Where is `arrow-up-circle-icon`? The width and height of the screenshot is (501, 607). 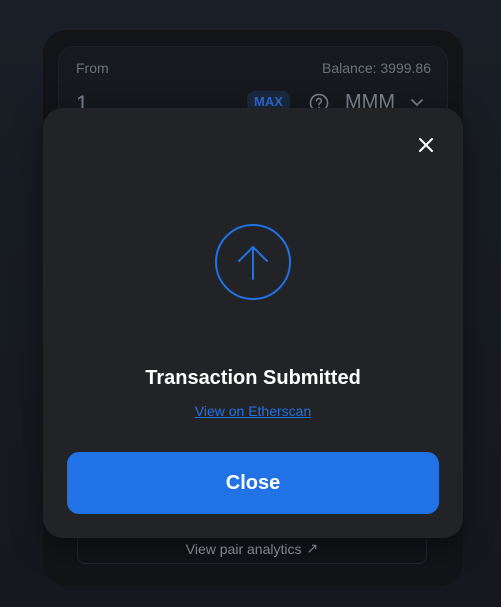
arrow-up-circle-icon is located at coordinates (253, 262).